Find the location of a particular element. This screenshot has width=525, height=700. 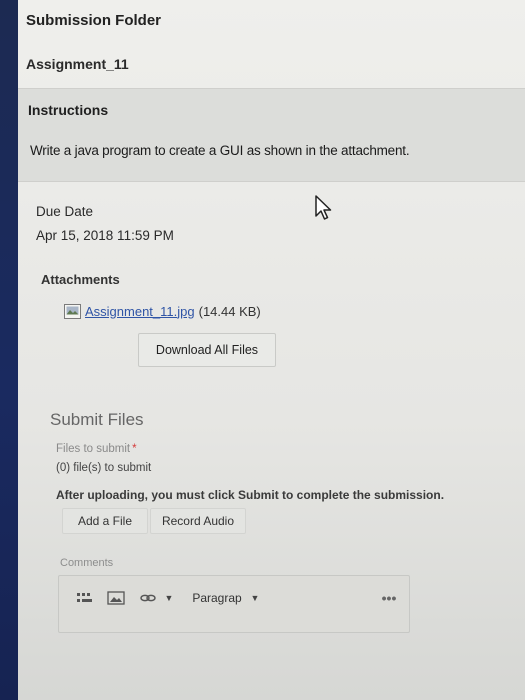

files-to-submit-label: Files to submit * is located at coordinates (96, 449).